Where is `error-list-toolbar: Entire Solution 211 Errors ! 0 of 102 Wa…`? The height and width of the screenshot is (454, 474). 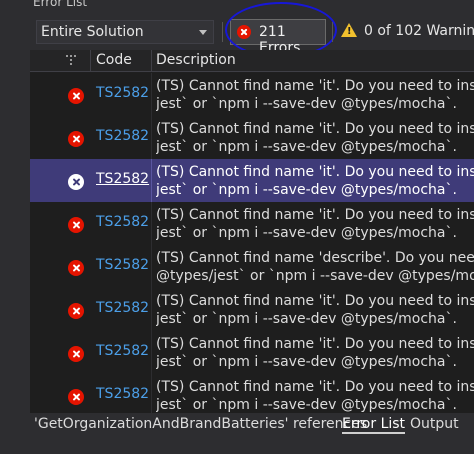
error-list-toolbar: Entire Solution 211 Errors ! 0 of 102 Wa… is located at coordinates (252, 30).